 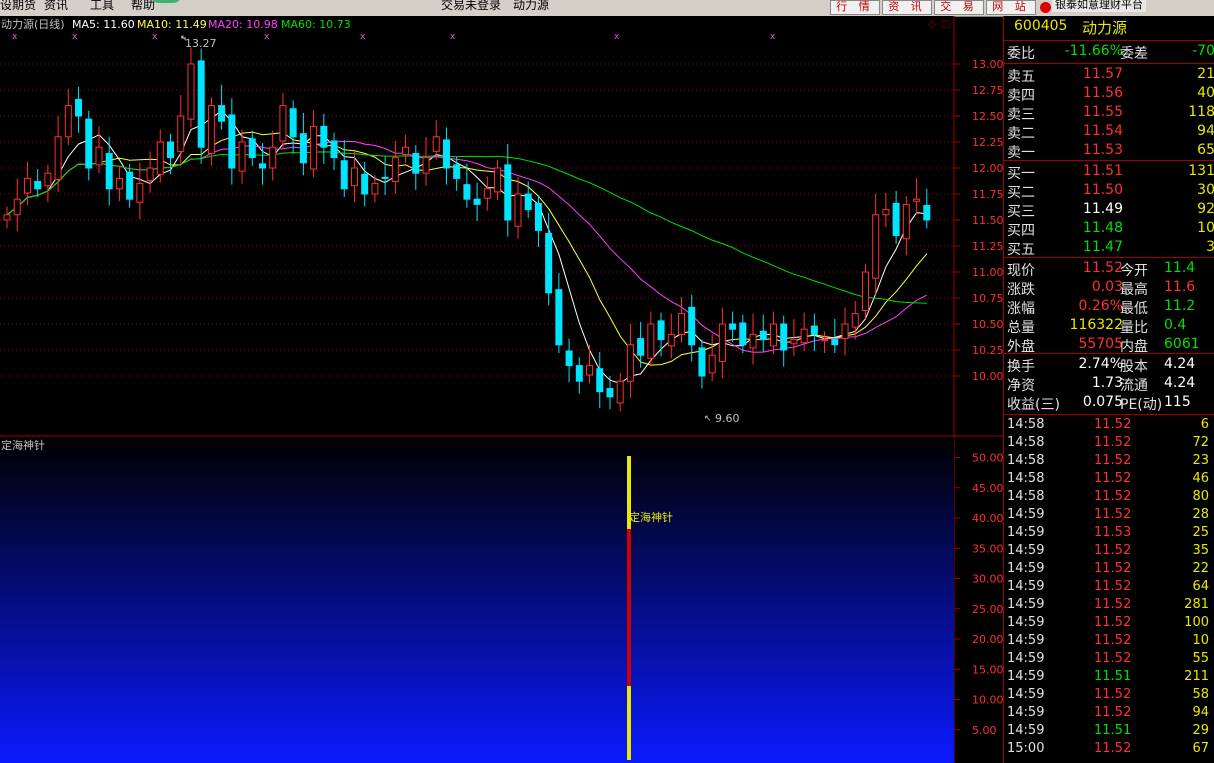 What do you see at coordinates (932, 24) in the screenshot?
I see `diamond-icon: ◇` at bounding box center [932, 24].